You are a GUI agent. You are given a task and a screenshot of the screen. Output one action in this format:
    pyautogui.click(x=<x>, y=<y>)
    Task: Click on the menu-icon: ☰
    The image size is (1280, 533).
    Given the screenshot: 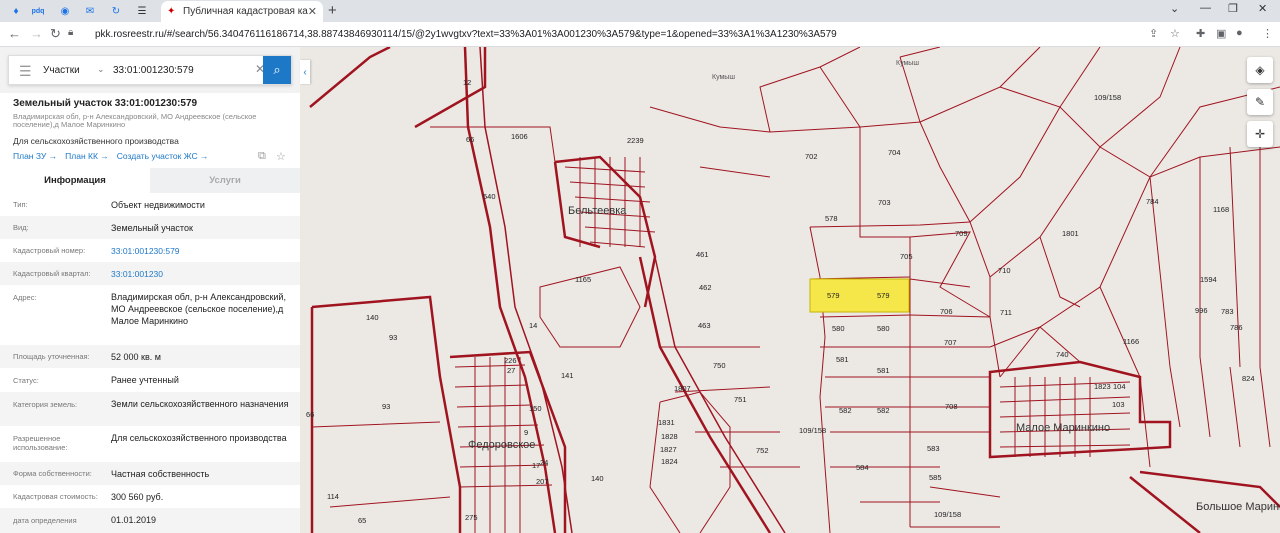 What is the action you would take?
    pyautogui.click(x=25, y=71)
    